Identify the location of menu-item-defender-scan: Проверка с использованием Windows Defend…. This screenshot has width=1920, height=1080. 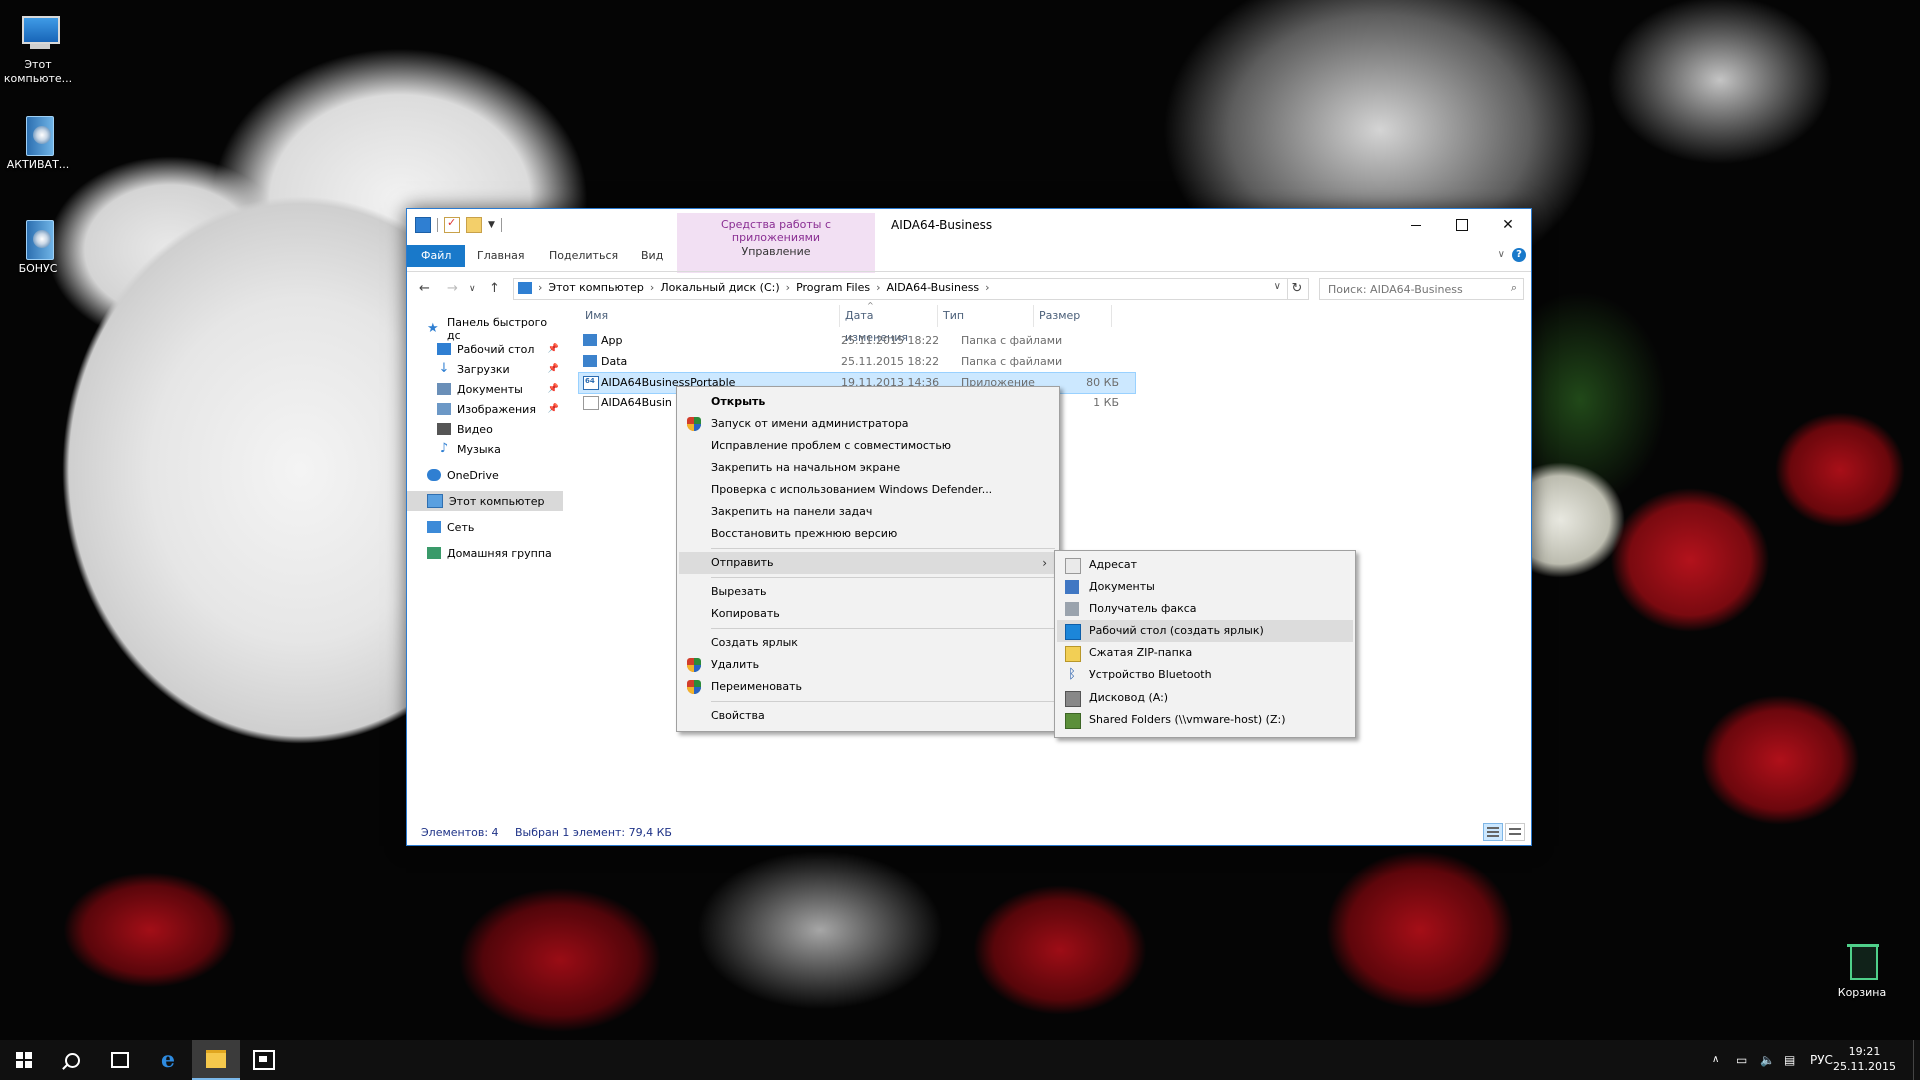
(868, 490).